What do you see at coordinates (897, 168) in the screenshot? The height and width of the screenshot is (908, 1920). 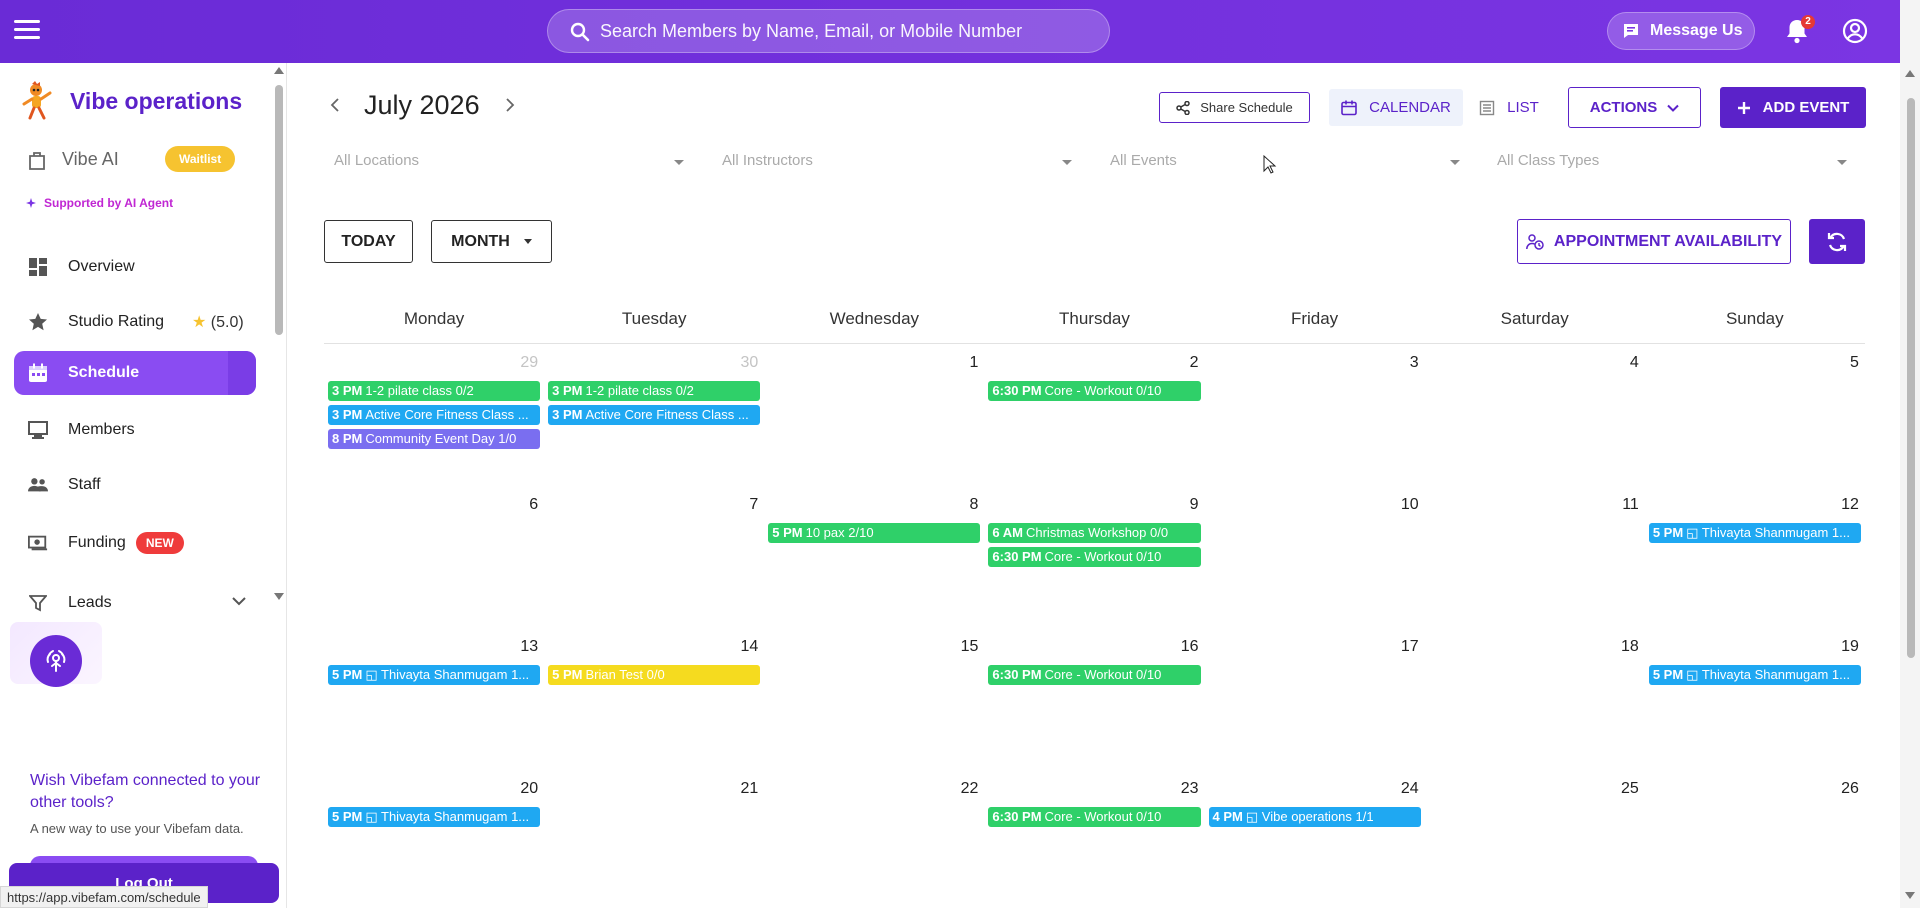 I see `instructor-filter: All Instructors` at bounding box center [897, 168].